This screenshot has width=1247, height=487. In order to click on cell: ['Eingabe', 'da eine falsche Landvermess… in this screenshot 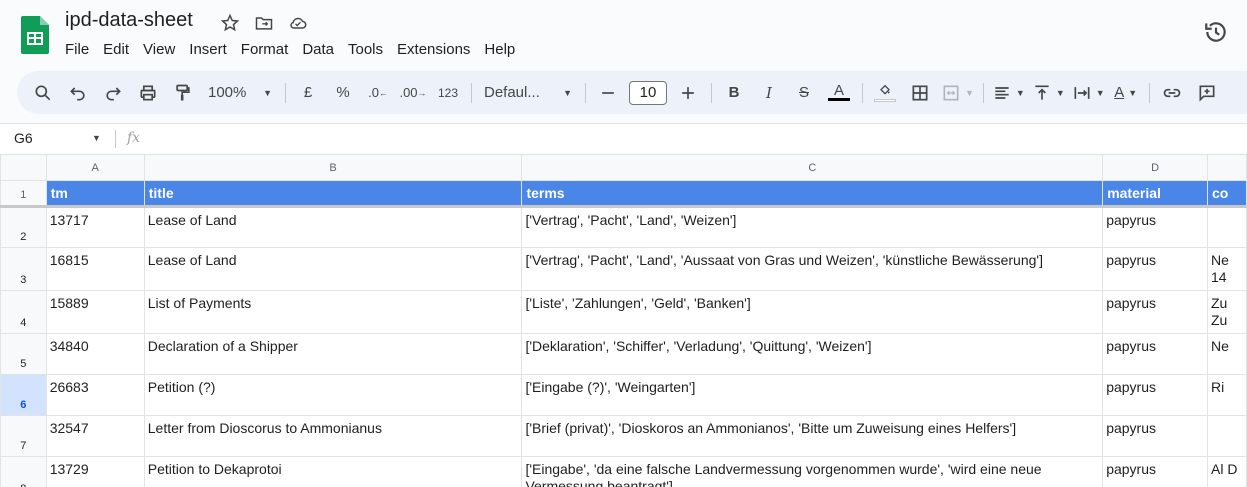, I will do `click(812, 471)`.